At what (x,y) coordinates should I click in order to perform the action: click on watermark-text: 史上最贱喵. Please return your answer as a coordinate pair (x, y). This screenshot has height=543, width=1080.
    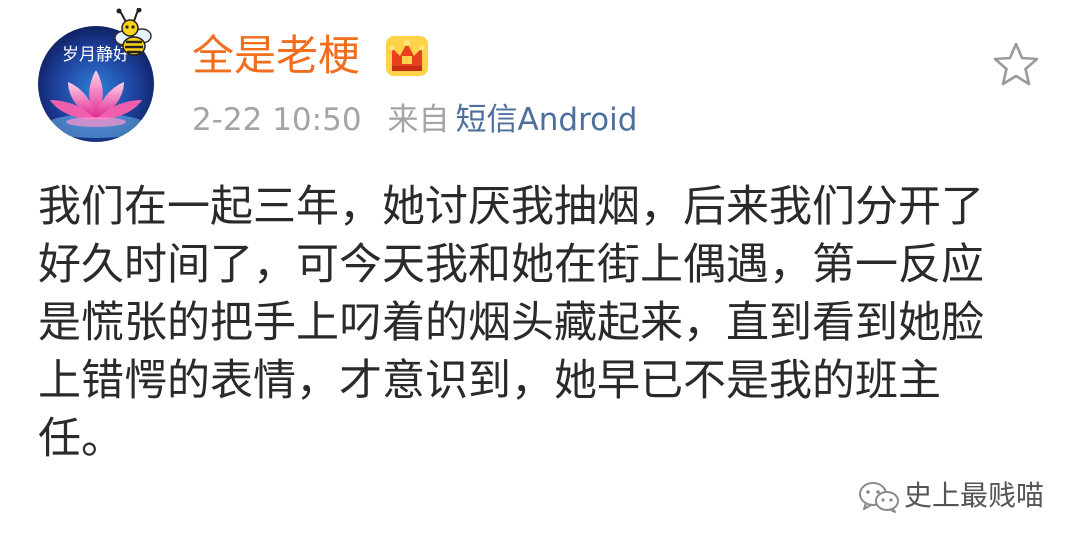
    Looking at the image, I should click on (974, 495).